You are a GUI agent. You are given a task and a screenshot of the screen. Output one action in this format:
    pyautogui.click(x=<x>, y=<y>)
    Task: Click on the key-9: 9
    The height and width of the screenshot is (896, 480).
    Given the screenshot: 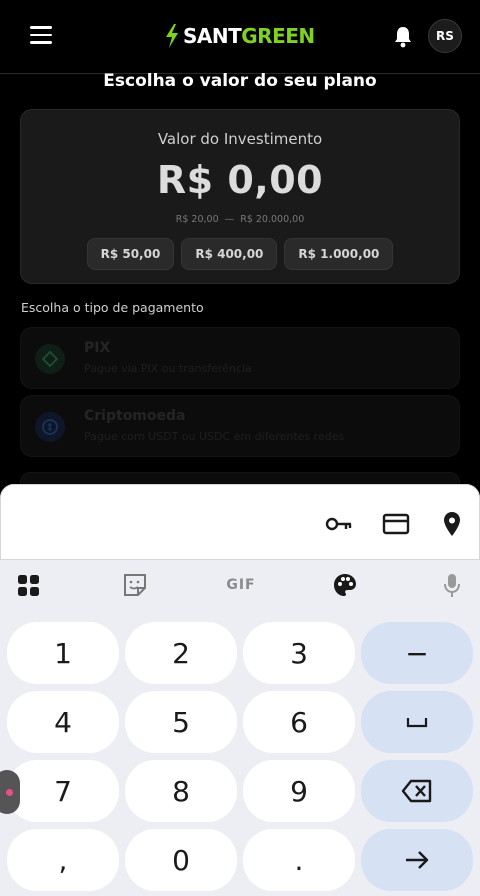 What is the action you would take?
    pyautogui.click(x=299, y=791)
    